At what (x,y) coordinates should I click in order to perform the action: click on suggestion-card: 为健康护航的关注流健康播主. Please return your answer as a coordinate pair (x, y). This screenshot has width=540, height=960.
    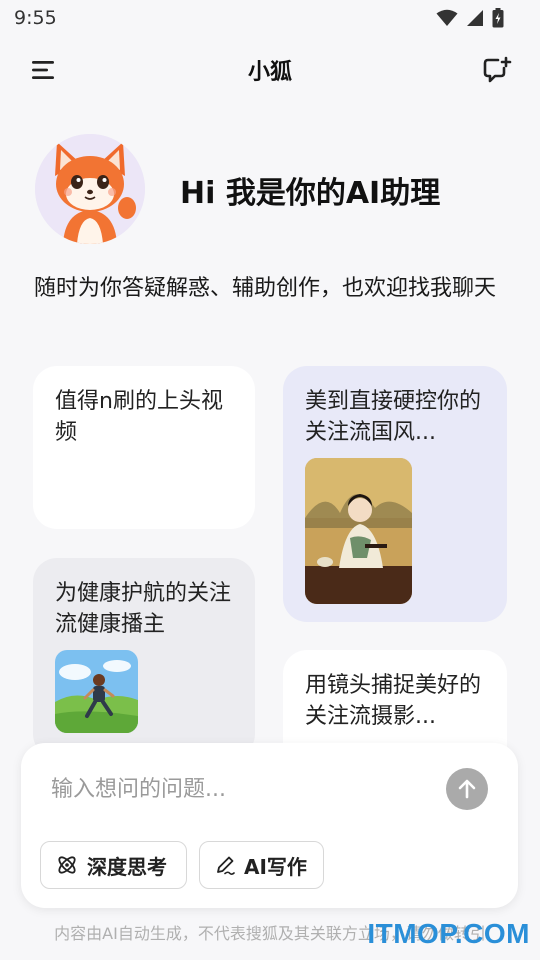
    Looking at the image, I should click on (144, 658).